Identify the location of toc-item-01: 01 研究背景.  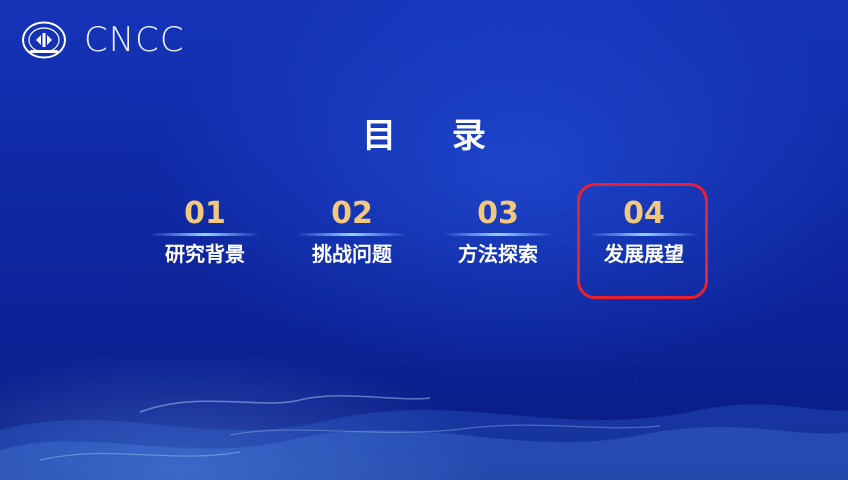
(205, 231).